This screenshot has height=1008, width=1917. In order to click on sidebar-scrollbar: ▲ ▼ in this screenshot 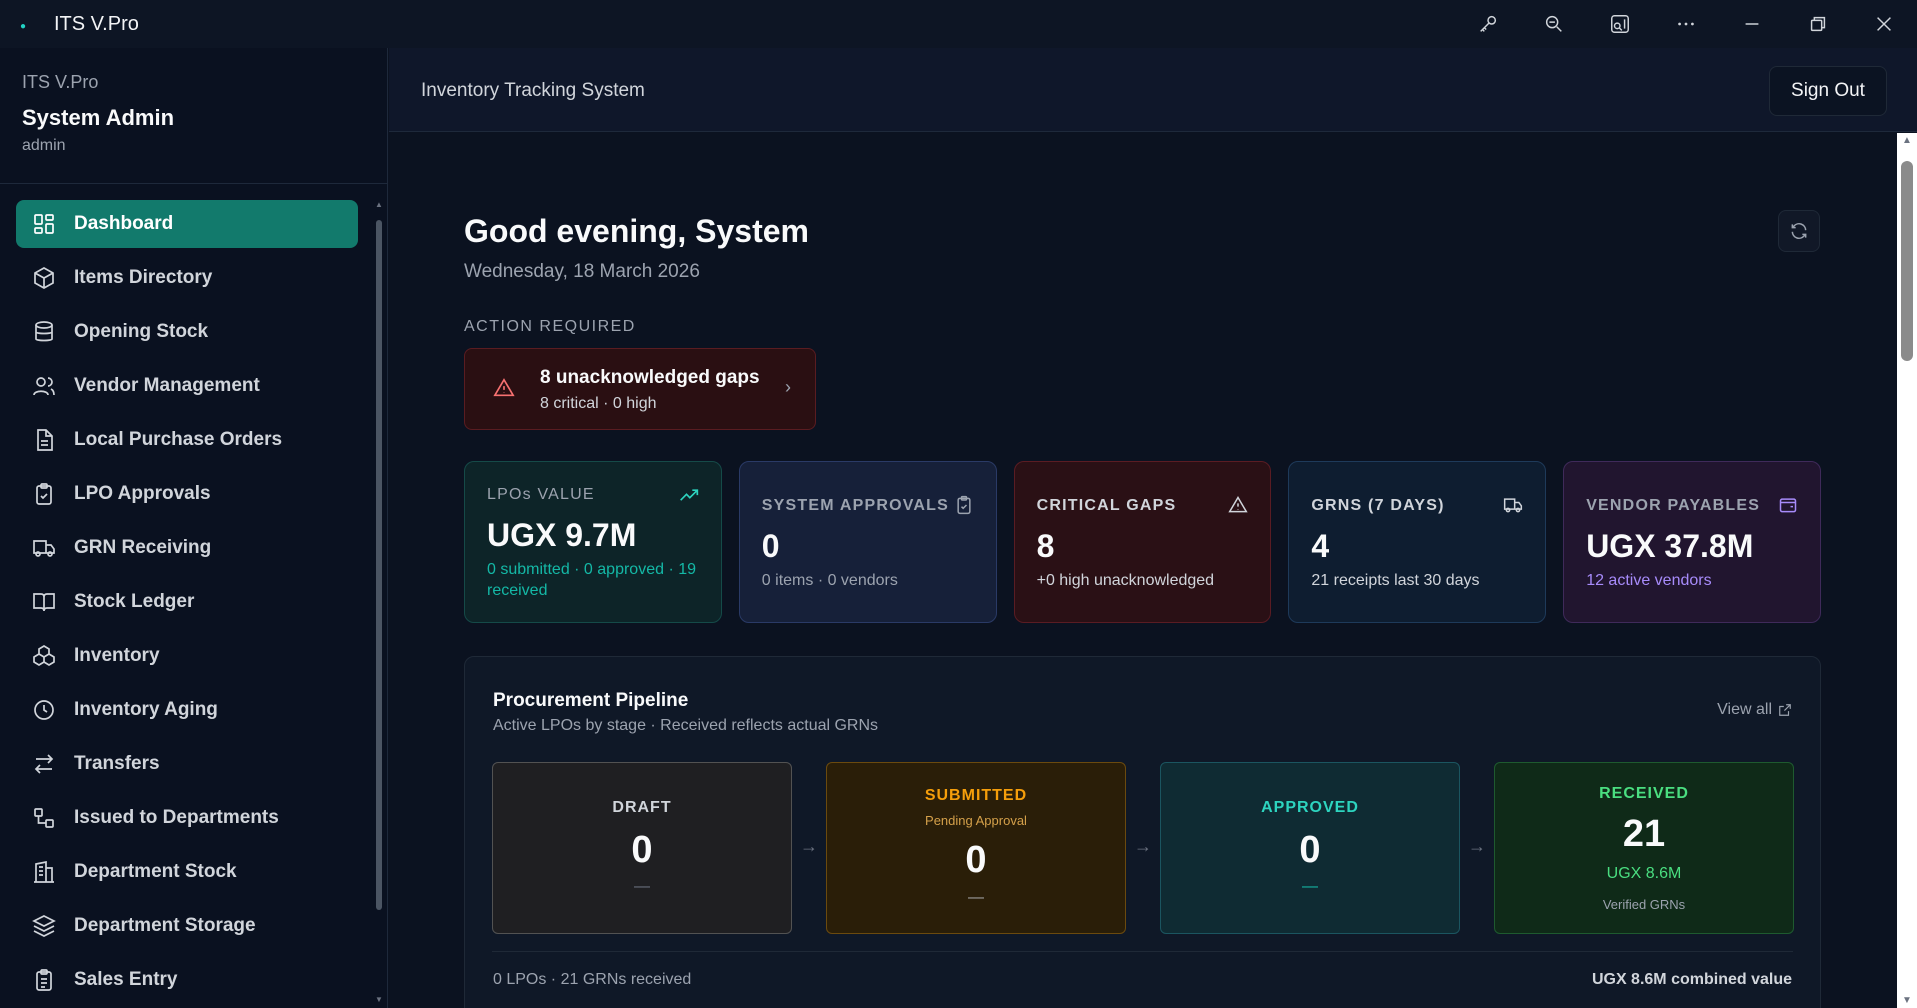, I will do `click(379, 602)`.